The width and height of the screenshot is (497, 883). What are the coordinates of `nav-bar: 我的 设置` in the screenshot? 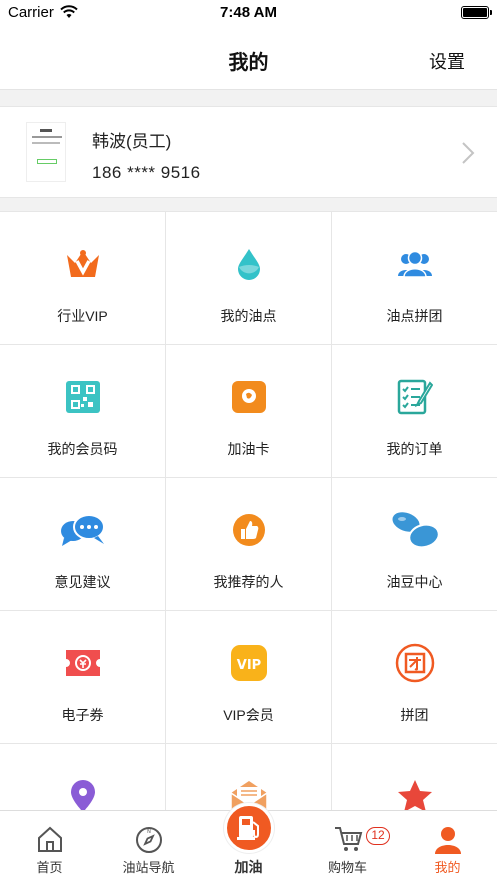 It's located at (248, 58).